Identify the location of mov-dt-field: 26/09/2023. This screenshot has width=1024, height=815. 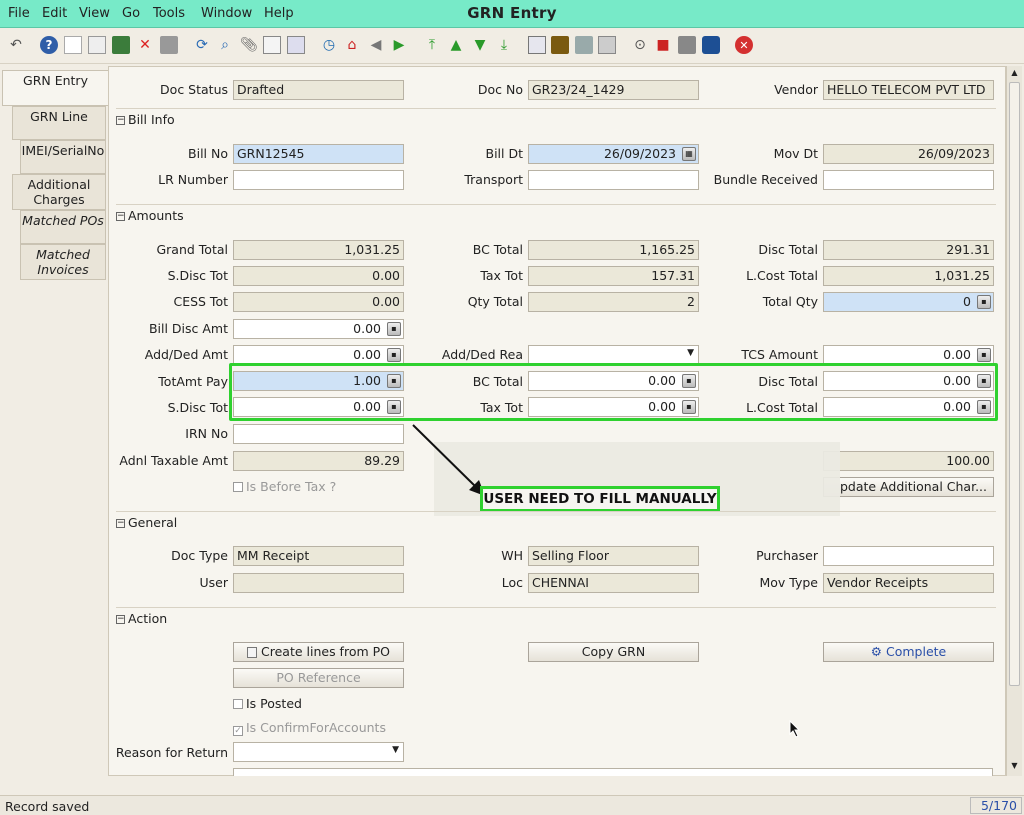
(908, 154).